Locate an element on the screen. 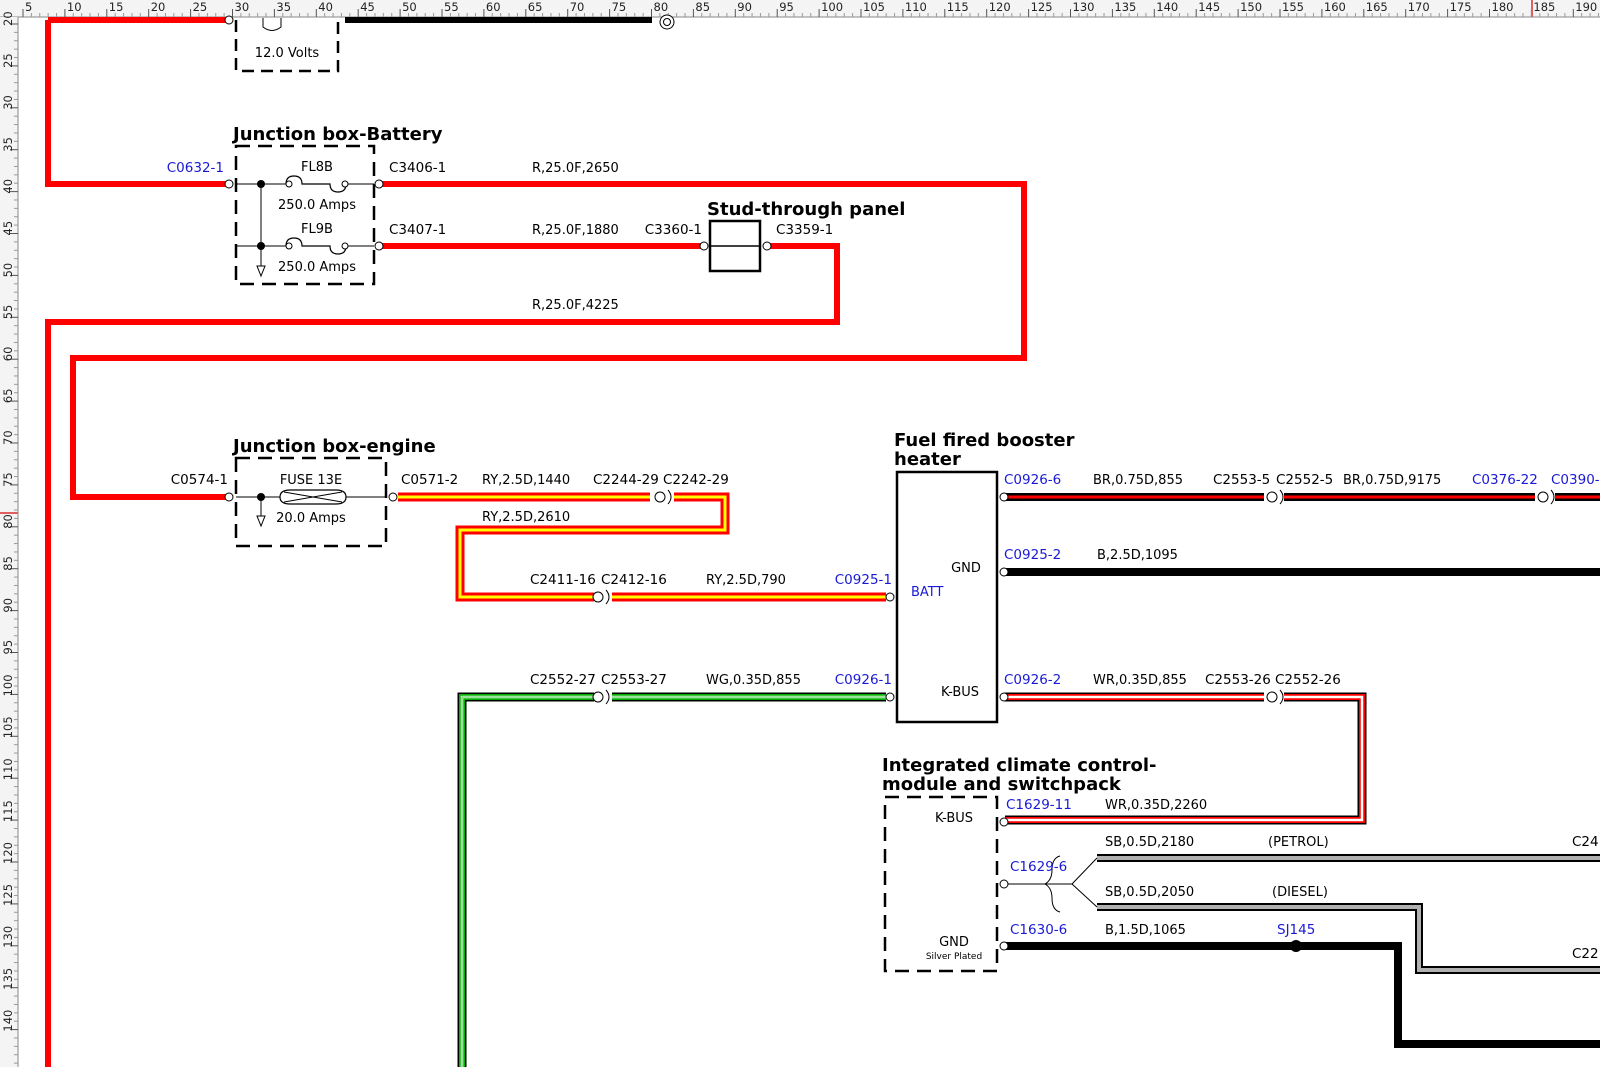 The height and width of the screenshot is (1067, 1600). conn-c2553-26: C2553-26 is located at coordinates (1238, 680).